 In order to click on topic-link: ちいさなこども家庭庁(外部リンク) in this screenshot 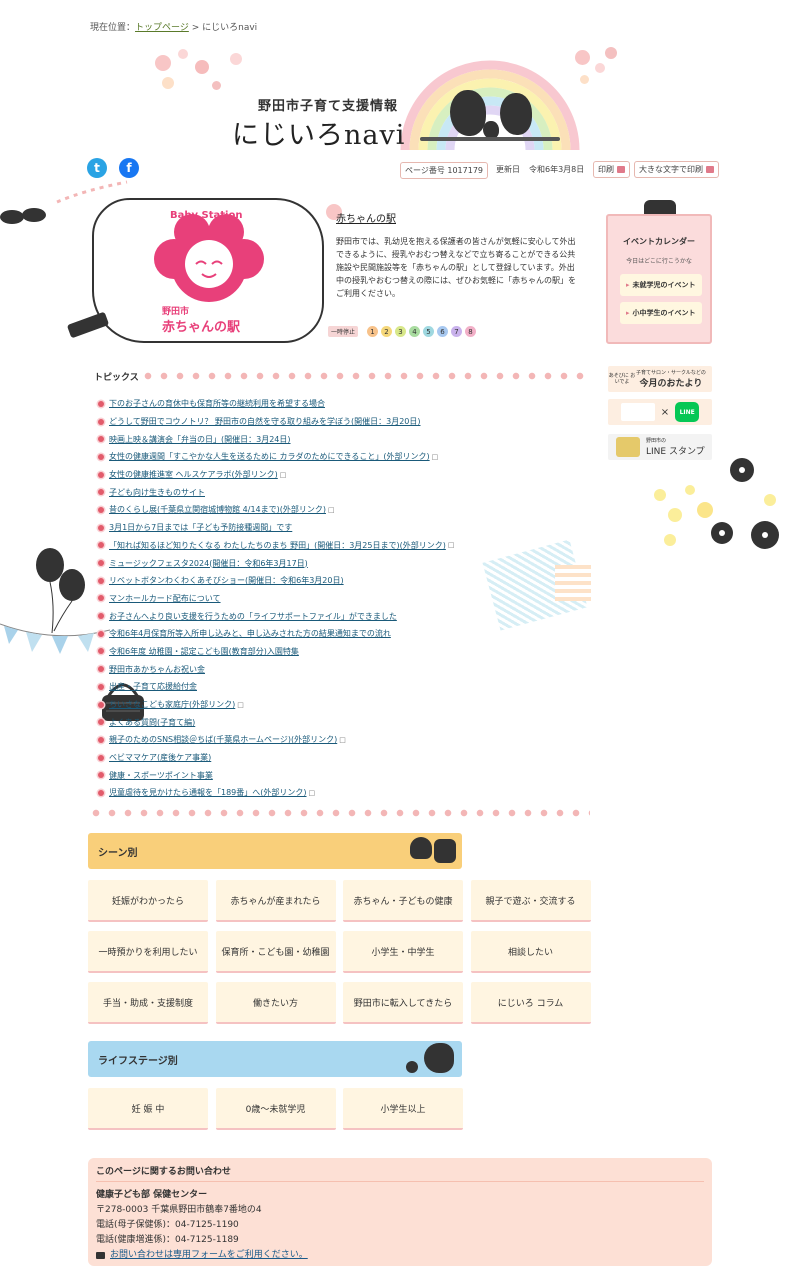, I will do `click(172, 704)`.